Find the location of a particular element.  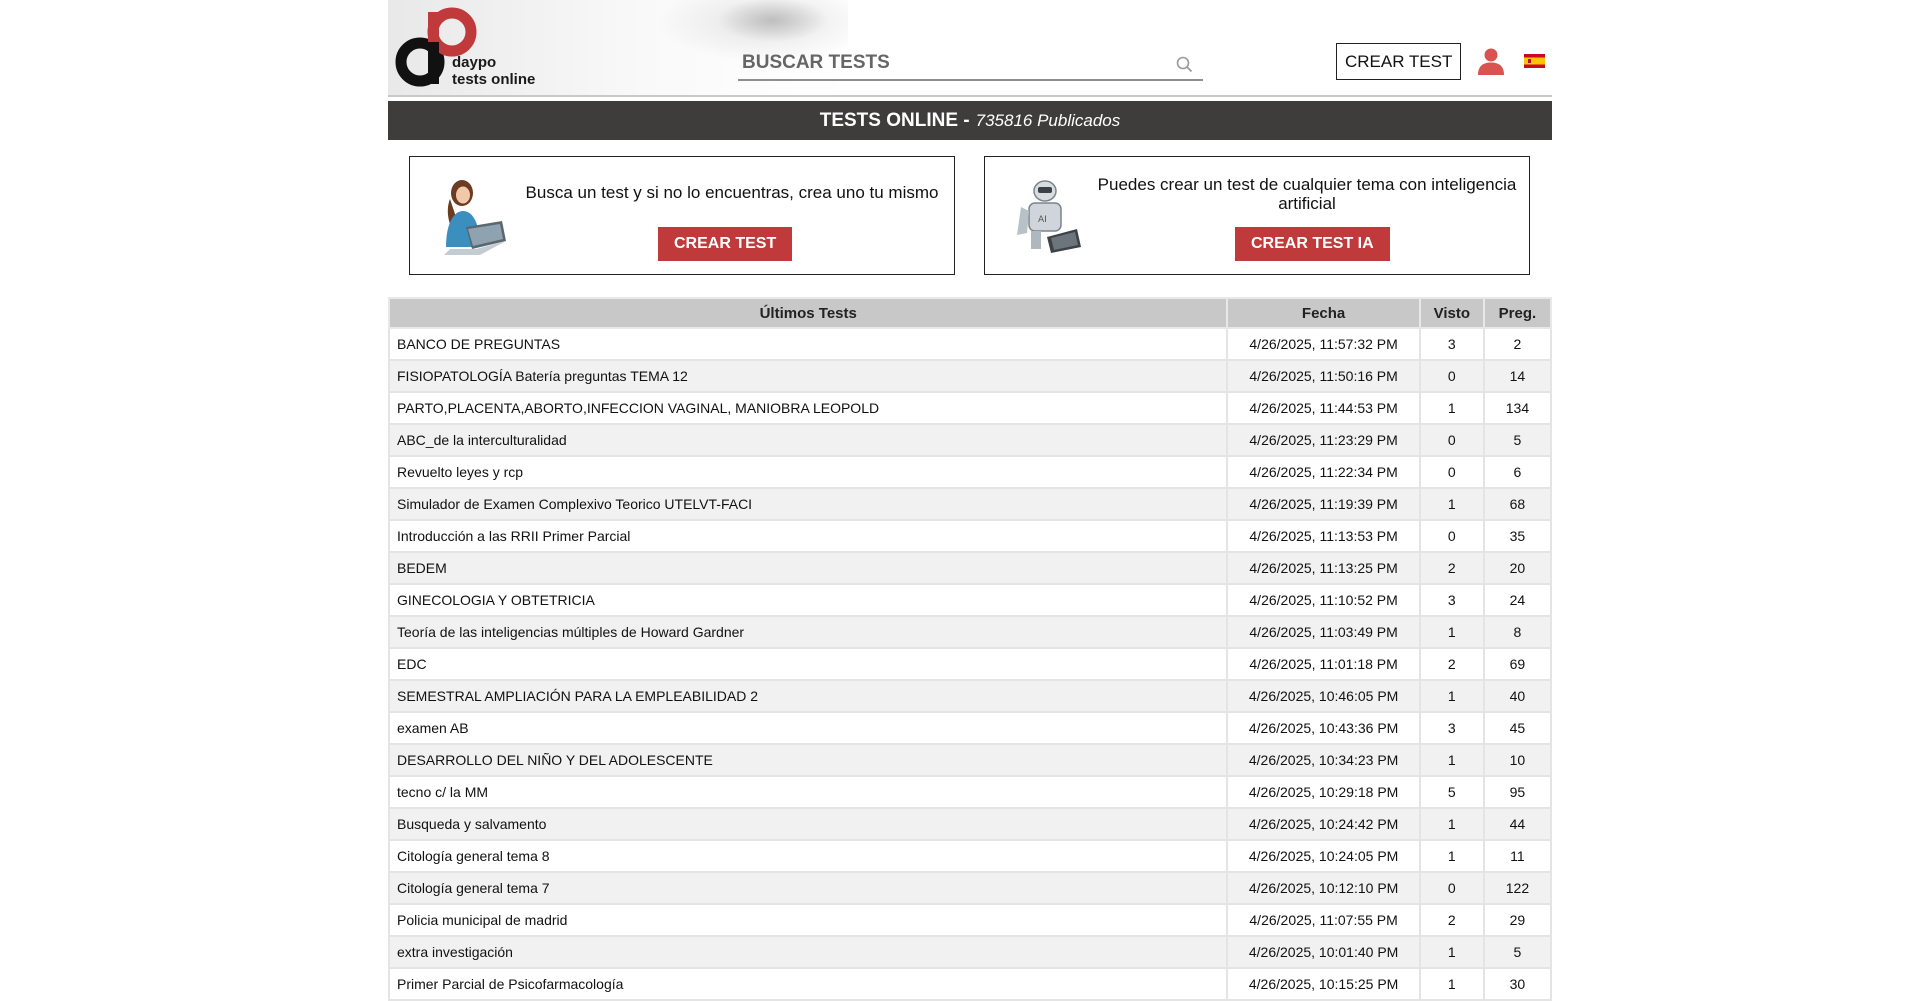

test-title-link: EDC is located at coordinates (808, 664).